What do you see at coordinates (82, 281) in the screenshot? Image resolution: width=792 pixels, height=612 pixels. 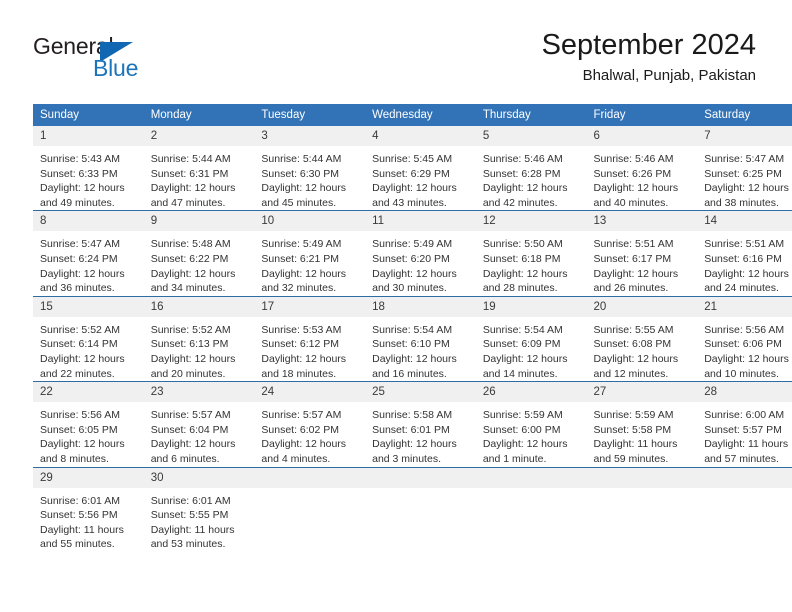 I see `daylight-text: Daylight: 12 hours and 36 minutes.` at bounding box center [82, 281].